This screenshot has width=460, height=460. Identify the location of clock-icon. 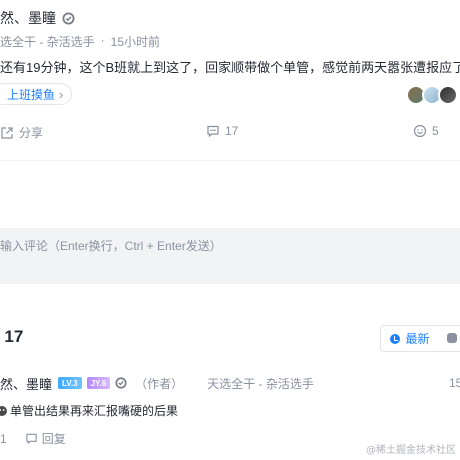
(395, 338).